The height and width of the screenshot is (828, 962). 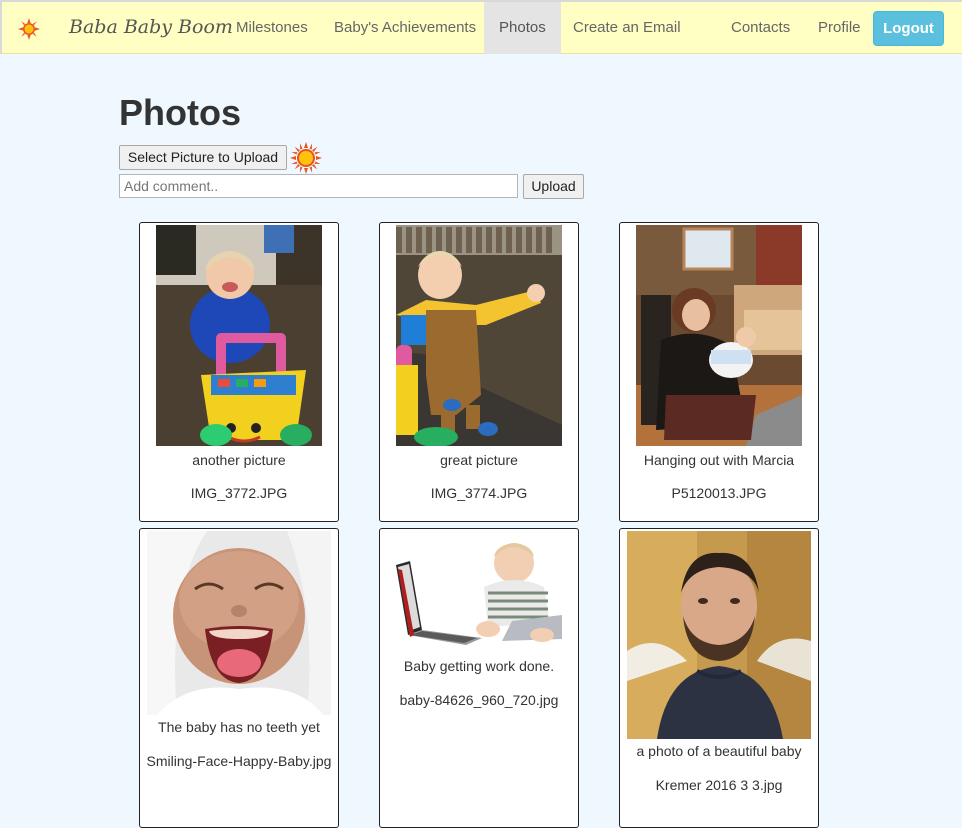 What do you see at coordinates (719, 493) in the screenshot?
I see `photo-filename: P5120013.JPG` at bounding box center [719, 493].